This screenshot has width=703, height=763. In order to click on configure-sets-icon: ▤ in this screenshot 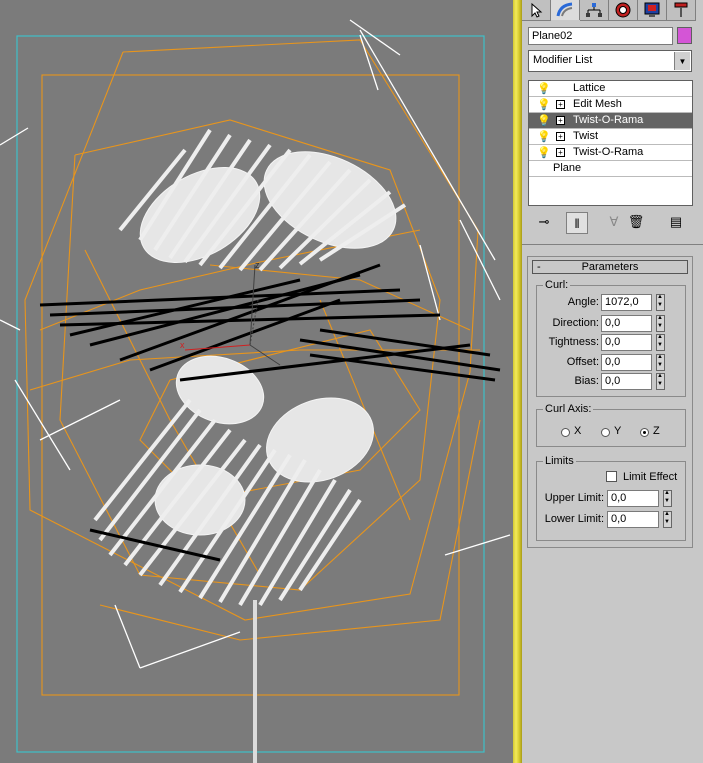, I will do `click(676, 222)`.